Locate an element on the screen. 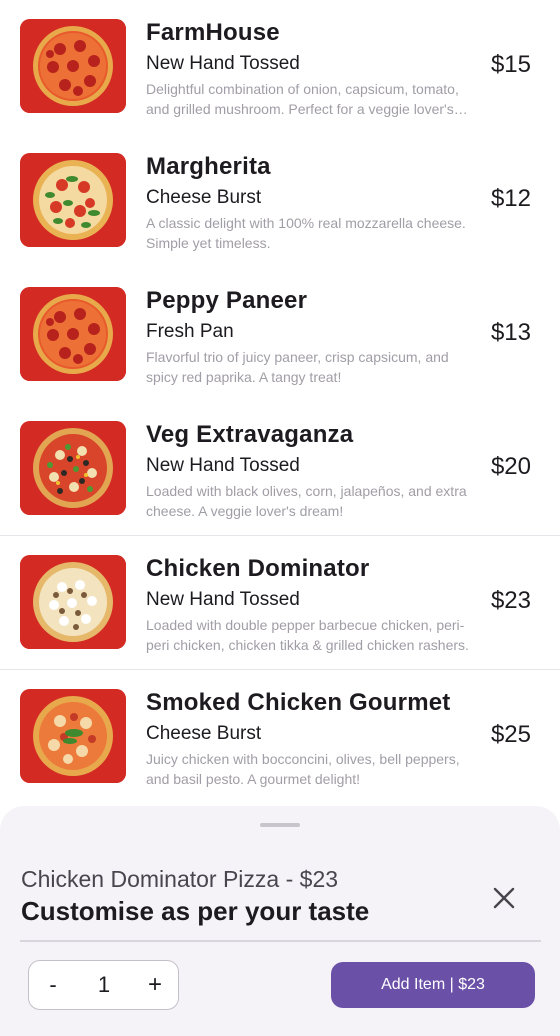  pizza-crust: Fresh Pan is located at coordinates (190, 331).